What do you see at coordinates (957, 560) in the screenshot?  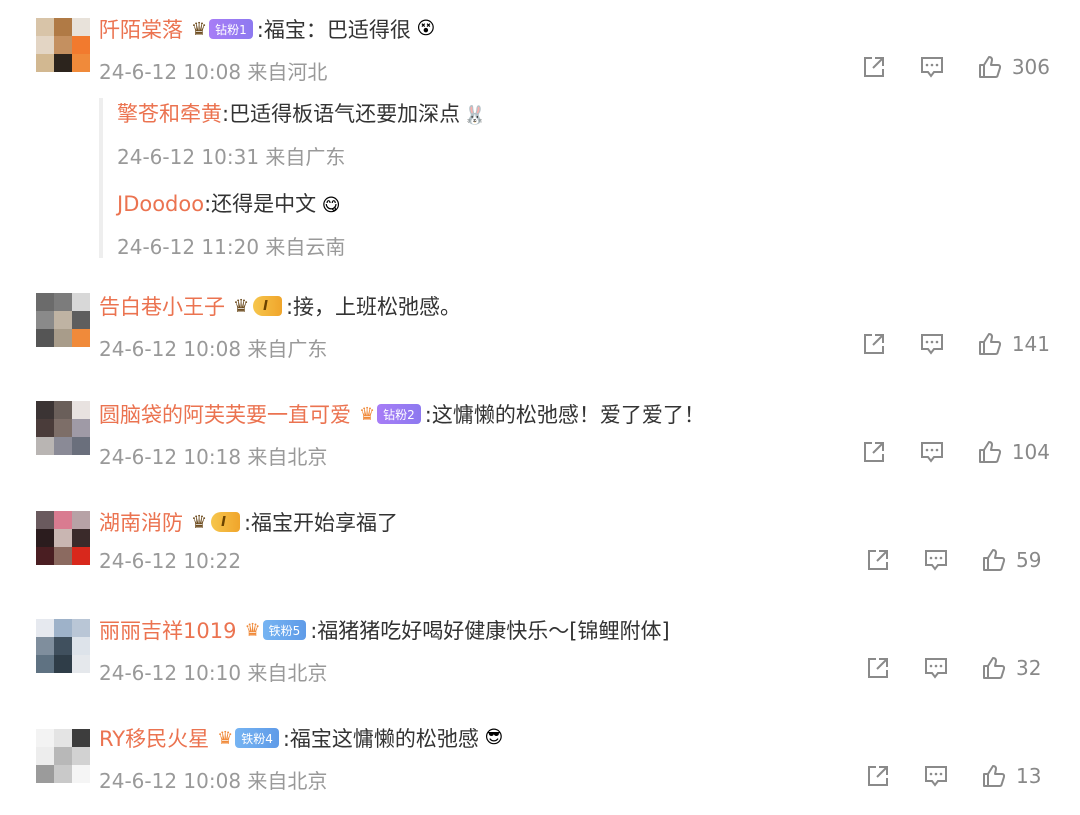 I see `comment-actions: 59` at bounding box center [957, 560].